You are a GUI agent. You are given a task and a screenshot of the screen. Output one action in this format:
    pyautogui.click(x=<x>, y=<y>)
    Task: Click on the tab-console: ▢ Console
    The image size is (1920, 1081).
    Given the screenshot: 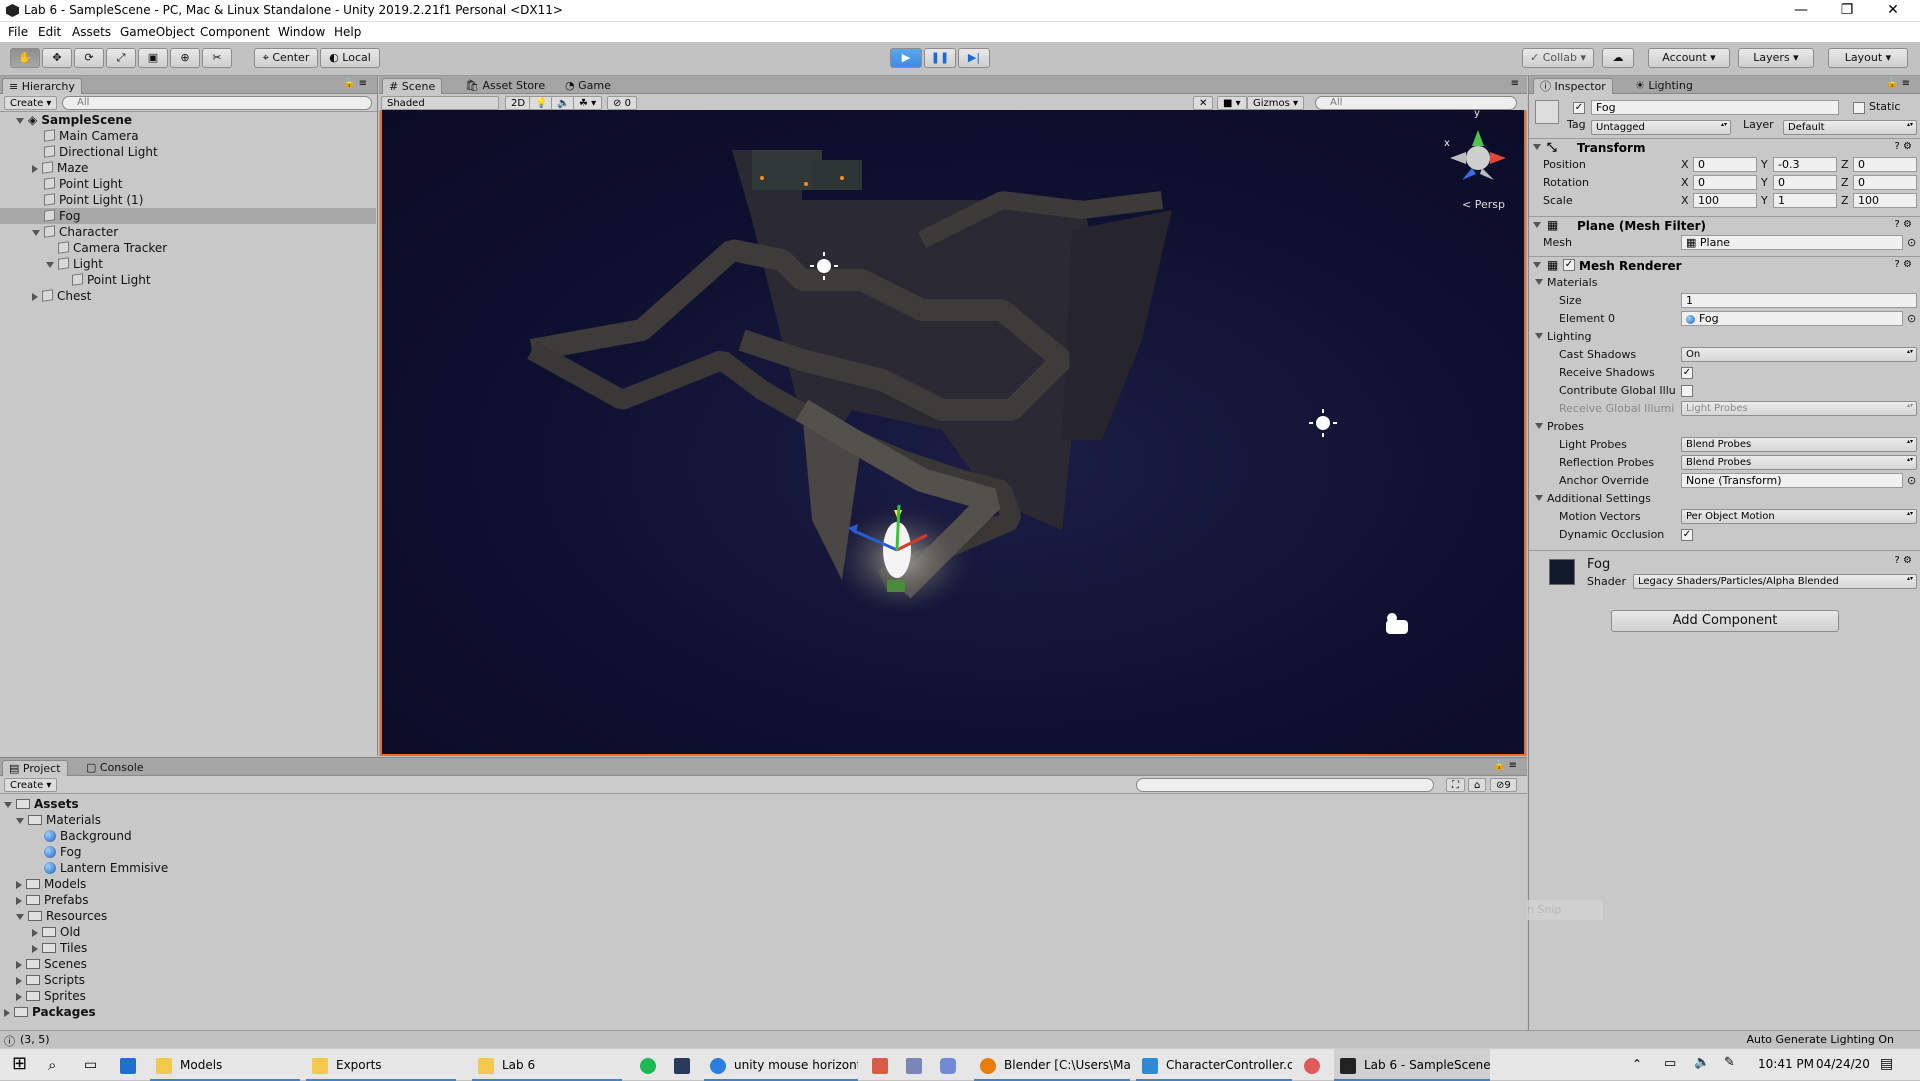 What is the action you would take?
    pyautogui.click(x=115, y=768)
    